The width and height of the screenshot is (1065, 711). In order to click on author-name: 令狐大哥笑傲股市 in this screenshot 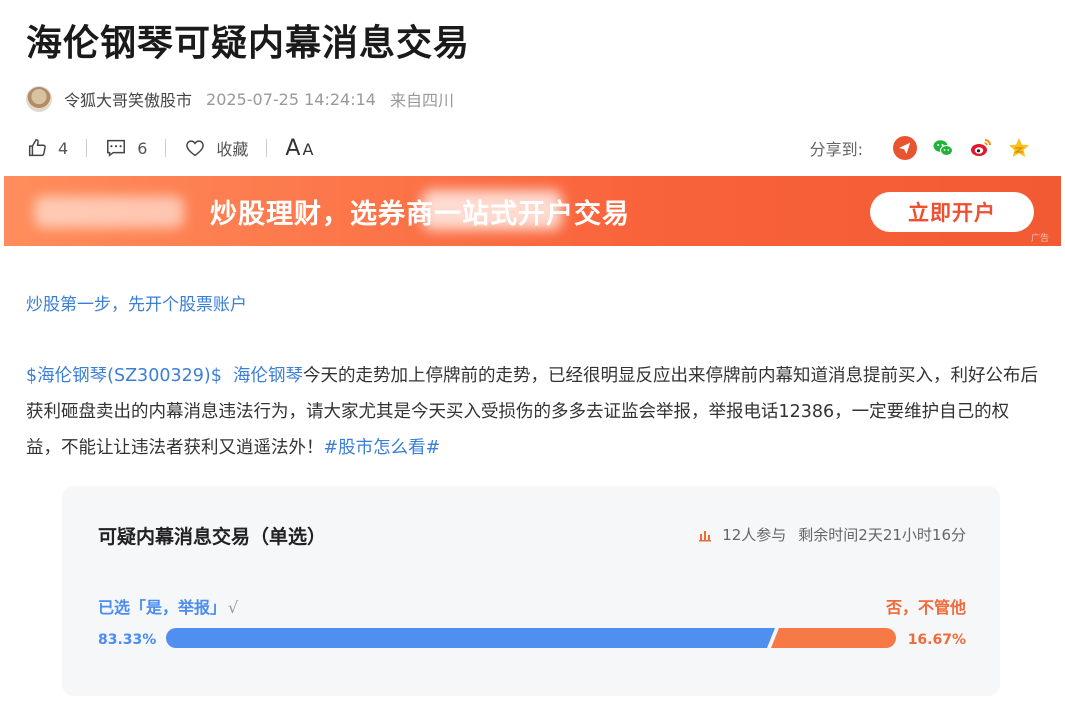, I will do `click(128, 99)`.